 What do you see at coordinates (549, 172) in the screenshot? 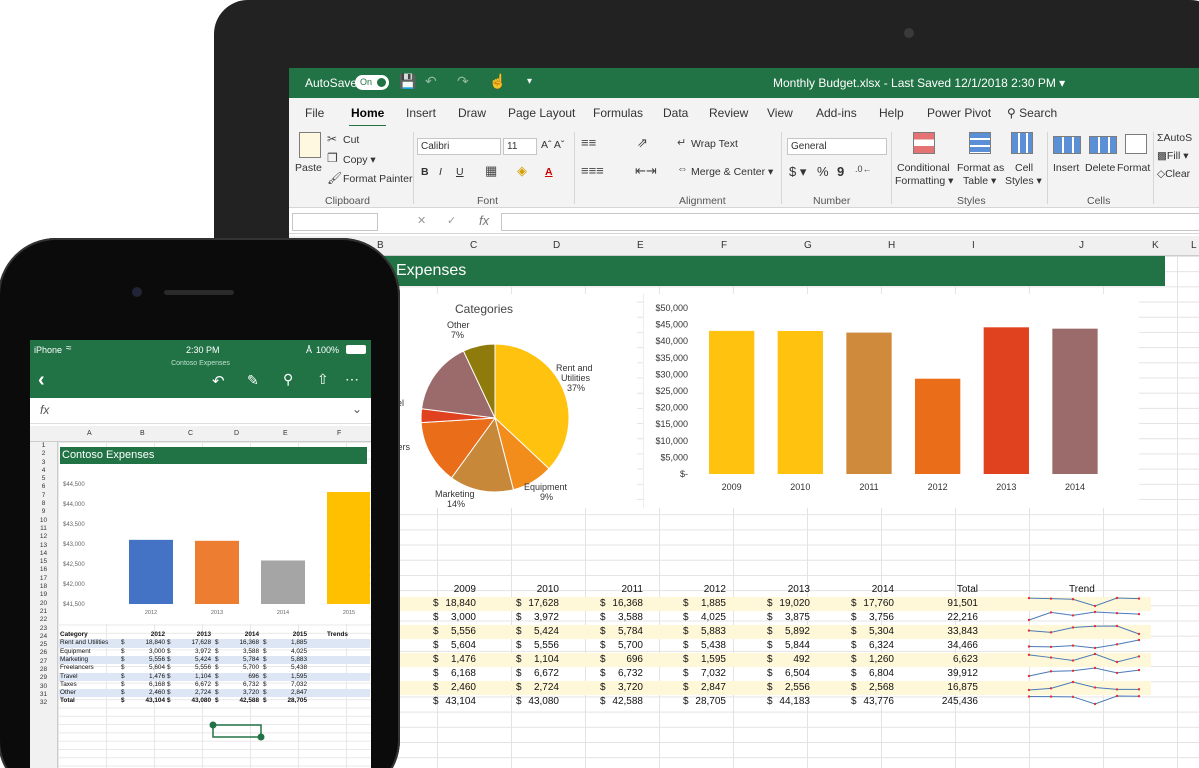
I see `font-color-icon: A` at bounding box center [549, 172].